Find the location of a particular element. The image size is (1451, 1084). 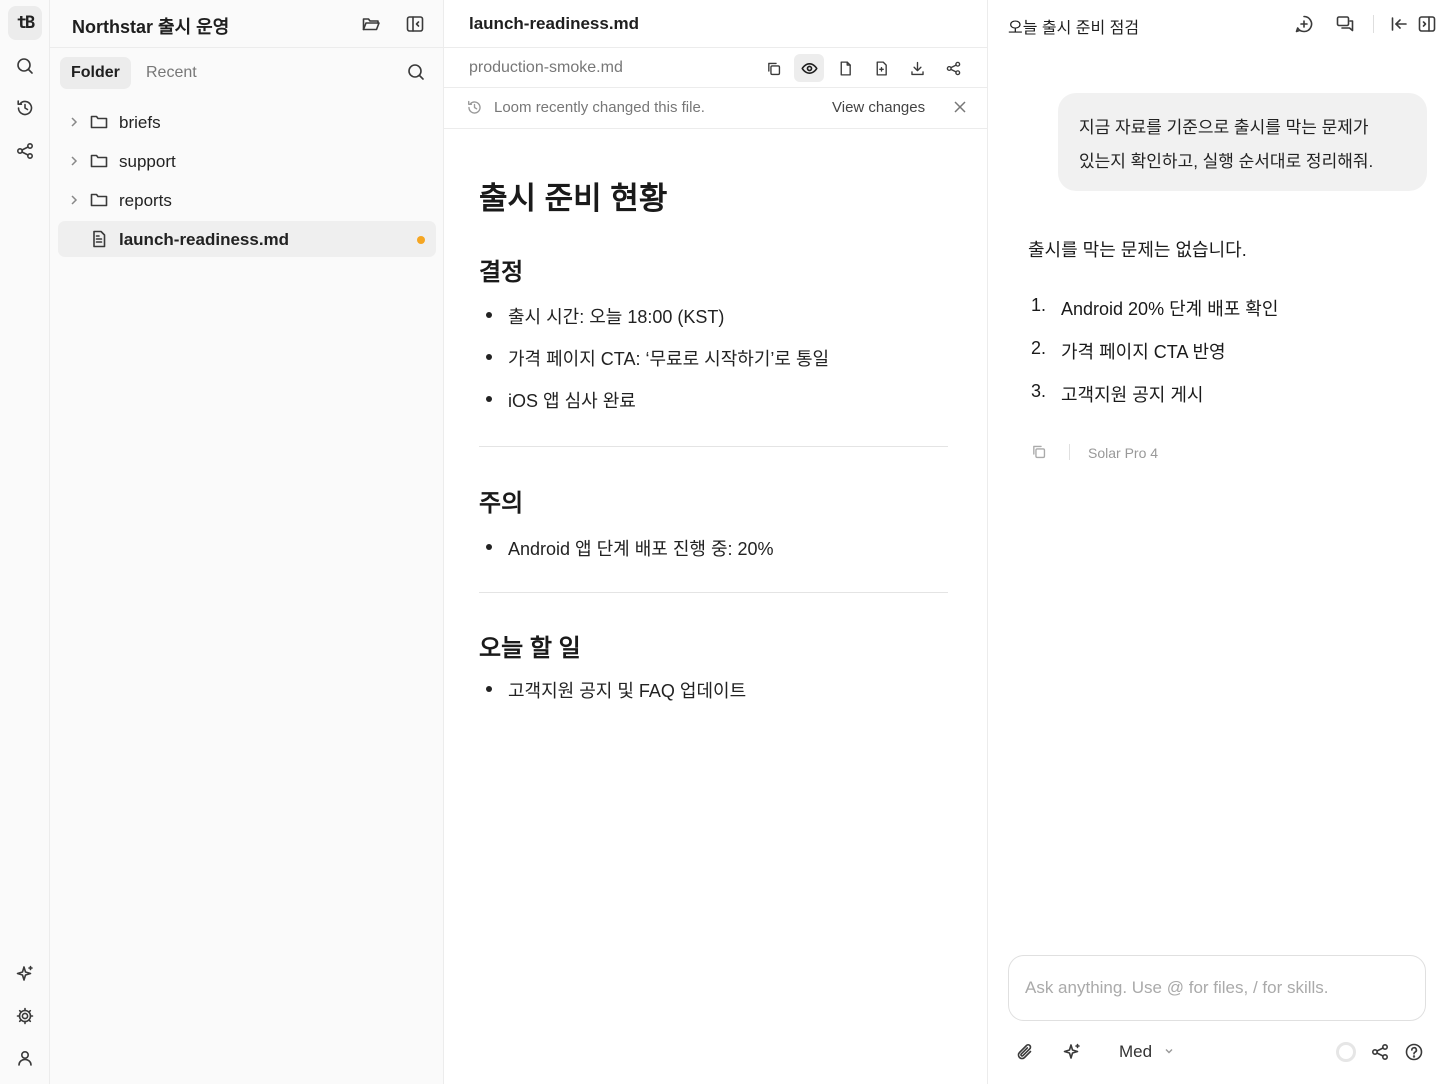

view-changes-link: View changes is located at coordinates (878, 107).